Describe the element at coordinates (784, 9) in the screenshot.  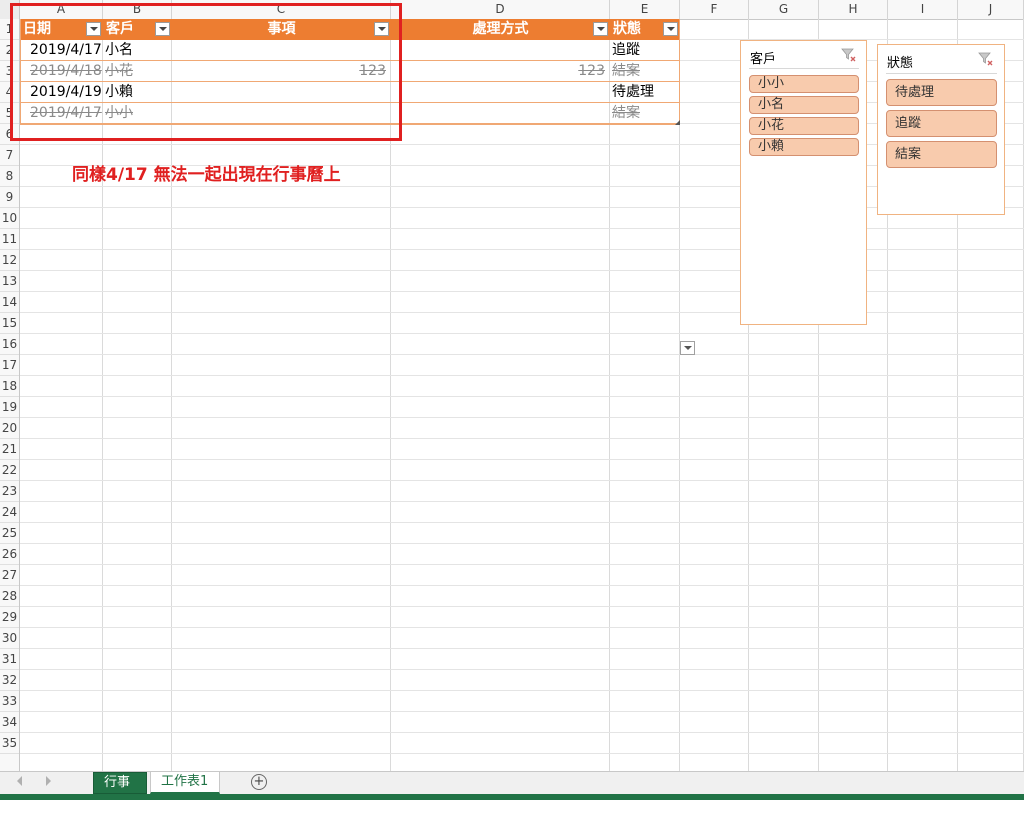
I see `column-header-g: G` at that location.